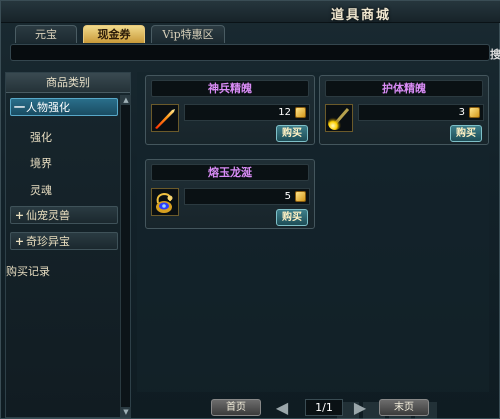 The height and width of the screenshot is (419, 500). I want to click on window-title: 道具商城, so click(360, 15).